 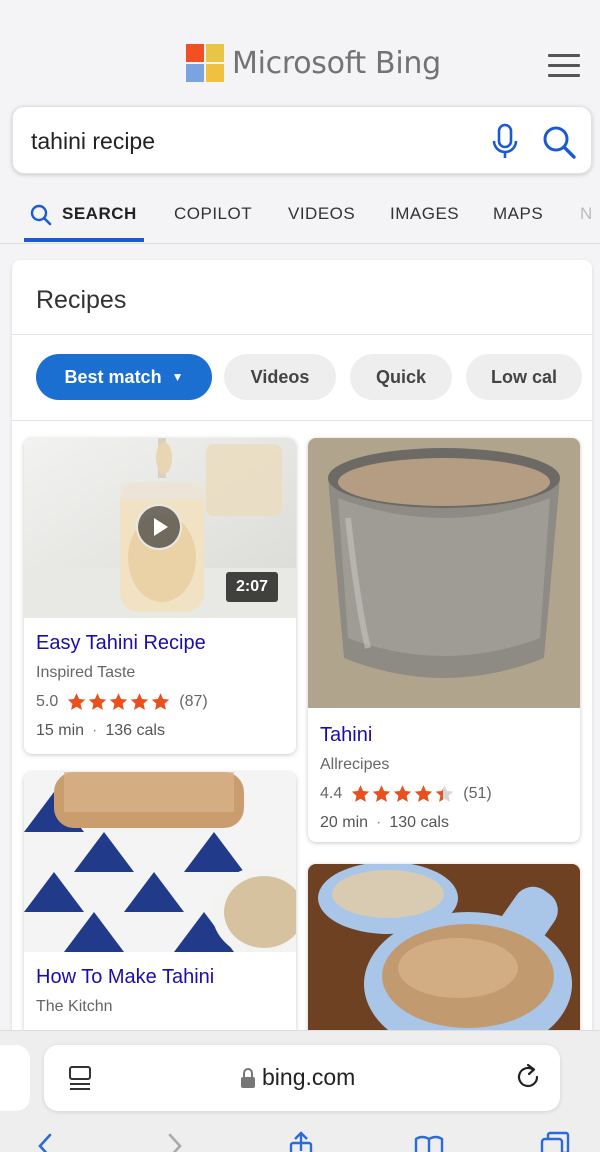 What do you see at coordinates (586, 214) in the screenshot?
I see `tab-news-partial: N` at bounding box center [586, 214].